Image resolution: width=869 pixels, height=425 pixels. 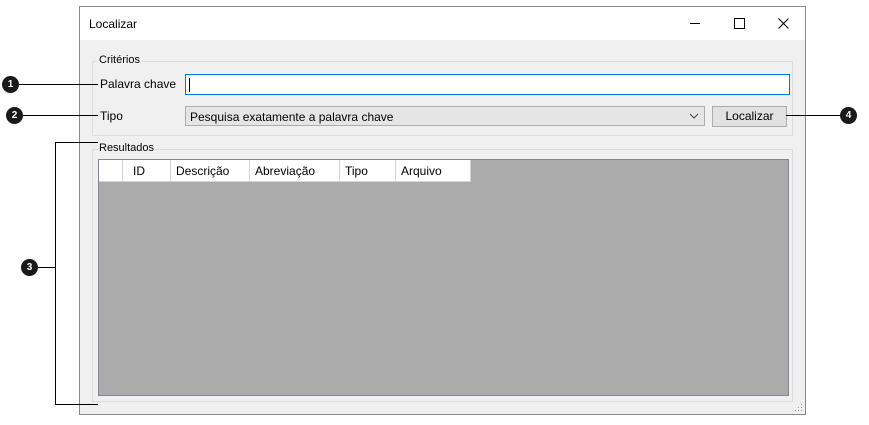 What do you see at coordinates (76, 142) in the screenshot?
I see `callout-3-bracket-top` at bounding box center [76, 142].